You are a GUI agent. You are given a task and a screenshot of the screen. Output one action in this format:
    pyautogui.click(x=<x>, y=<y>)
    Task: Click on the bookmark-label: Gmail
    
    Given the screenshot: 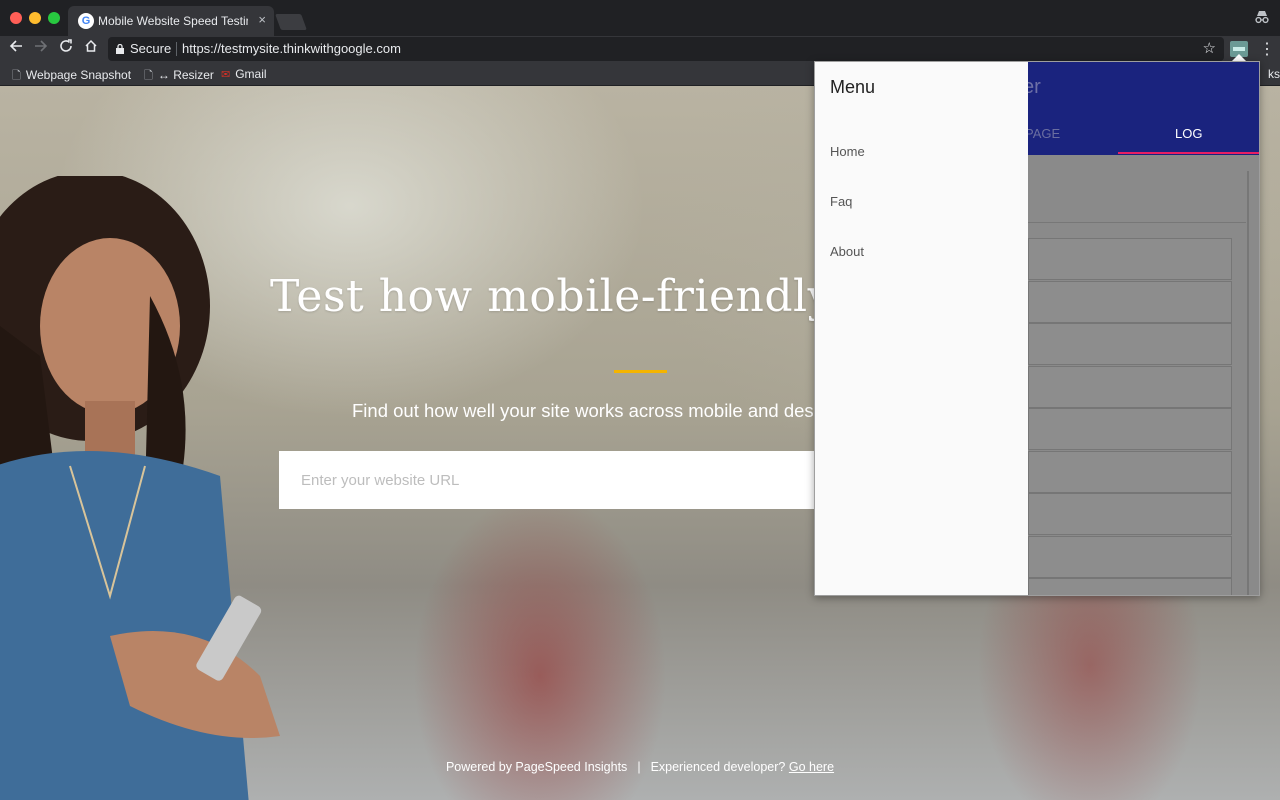 What is the action you would take?
    pyautogui.click(x=251, y=74)
    